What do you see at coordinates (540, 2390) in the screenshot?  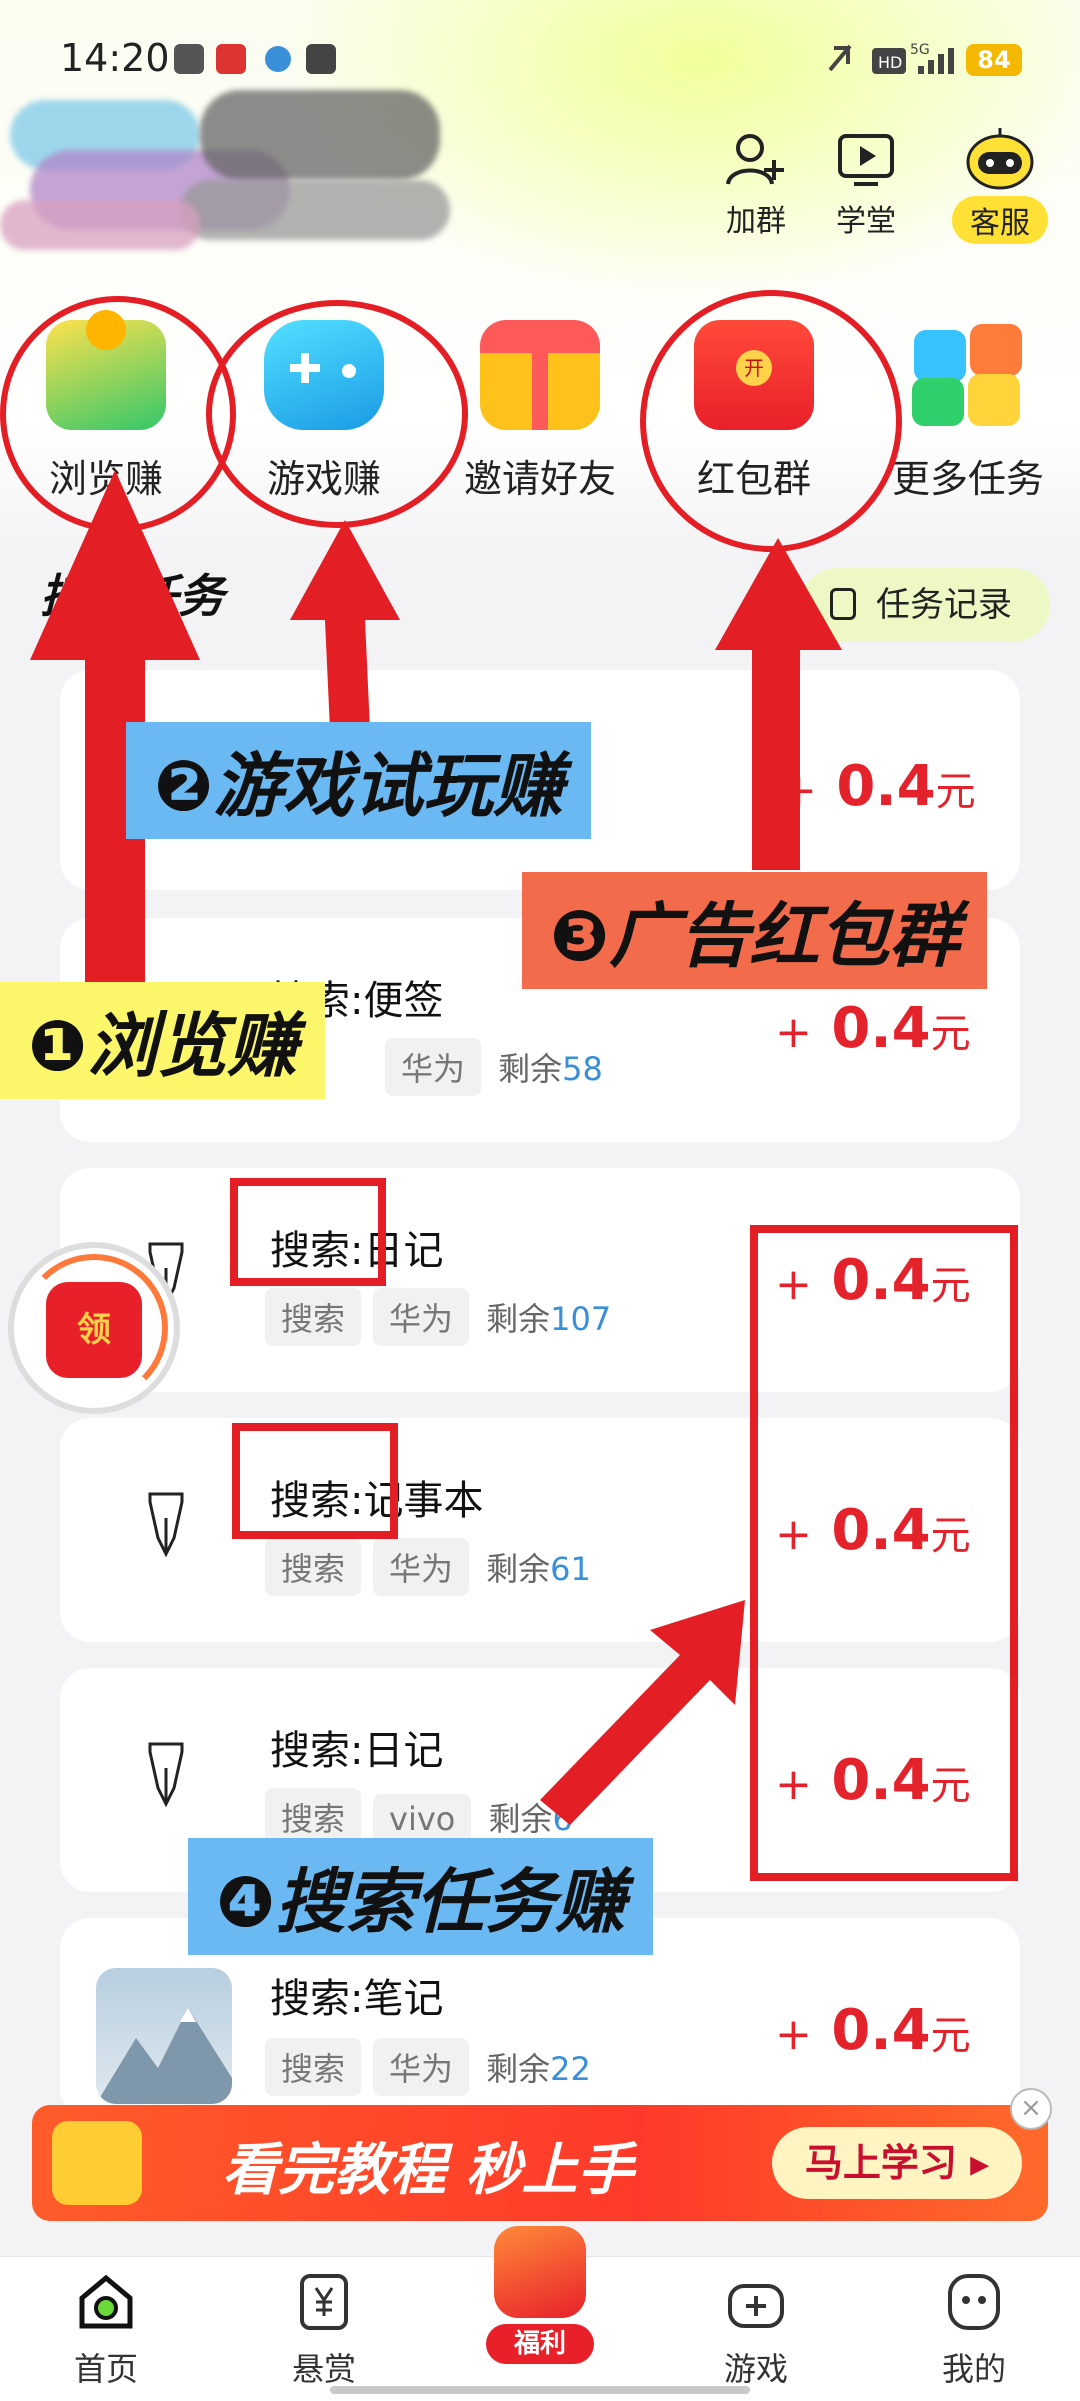 I see `gesture-bar` at bounding box center [540, 2390].